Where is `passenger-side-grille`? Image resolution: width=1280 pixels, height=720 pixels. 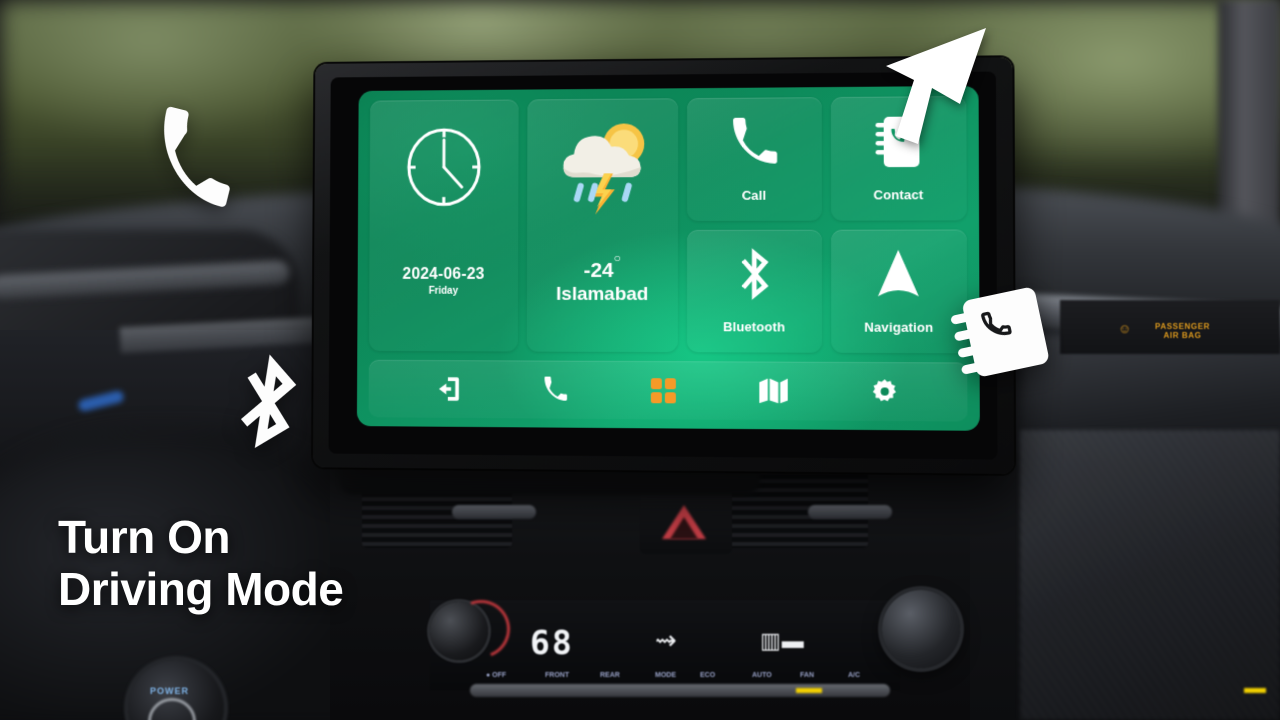 passenger-side-grille is located at coordinates (1150, 575).